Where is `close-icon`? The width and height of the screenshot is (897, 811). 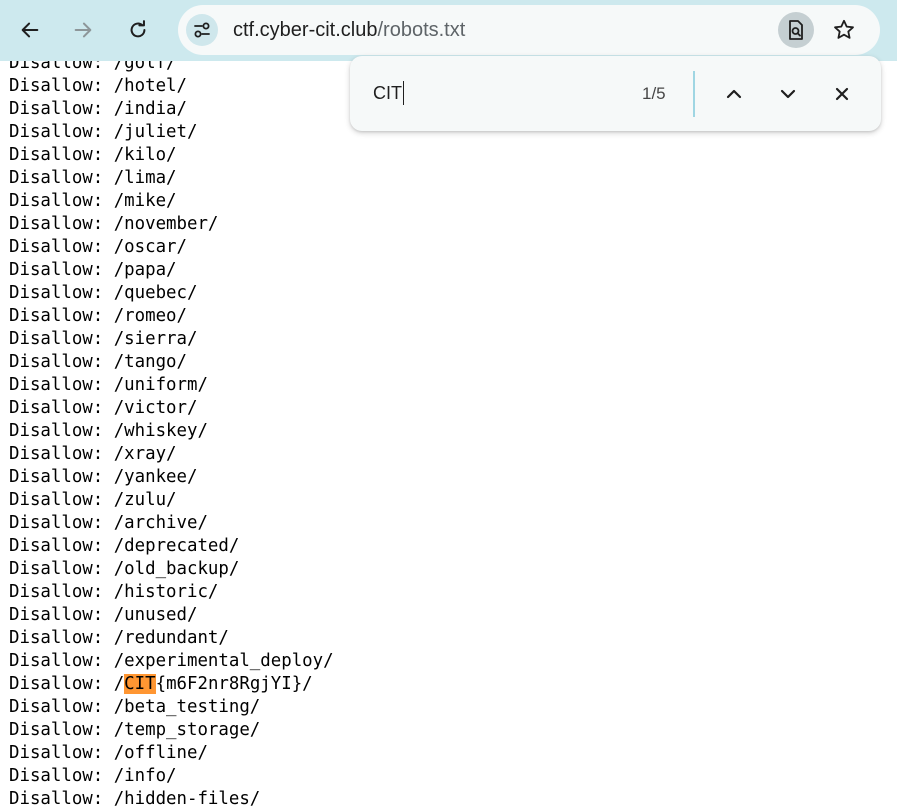
close-icon is located at coordinates (842, 94).